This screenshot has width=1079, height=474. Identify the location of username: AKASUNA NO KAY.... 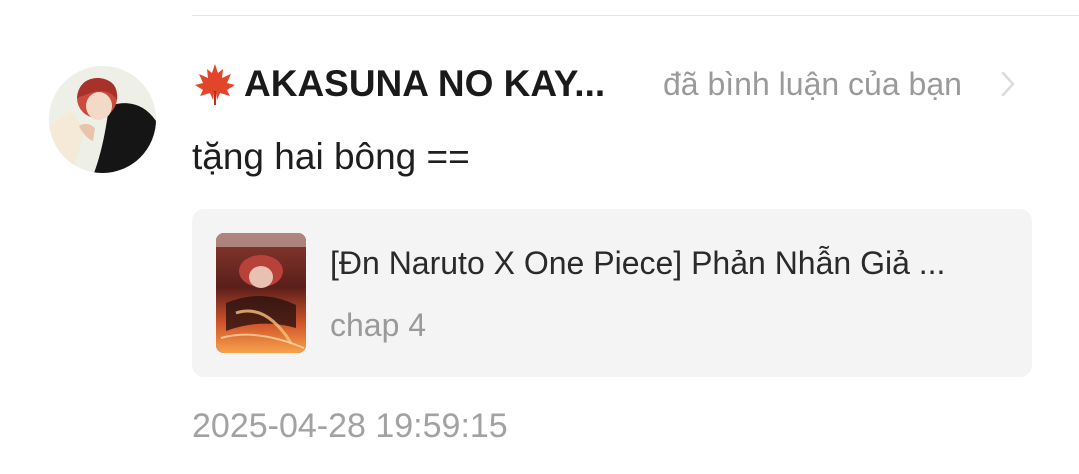
(398, 84).